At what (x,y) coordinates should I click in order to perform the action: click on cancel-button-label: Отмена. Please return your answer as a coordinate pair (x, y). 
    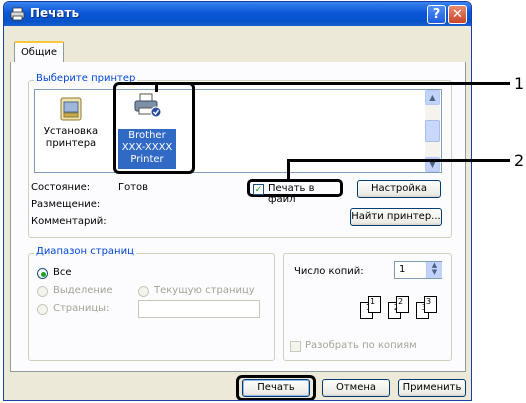
    Looking at the image, I should click on (356, 387).